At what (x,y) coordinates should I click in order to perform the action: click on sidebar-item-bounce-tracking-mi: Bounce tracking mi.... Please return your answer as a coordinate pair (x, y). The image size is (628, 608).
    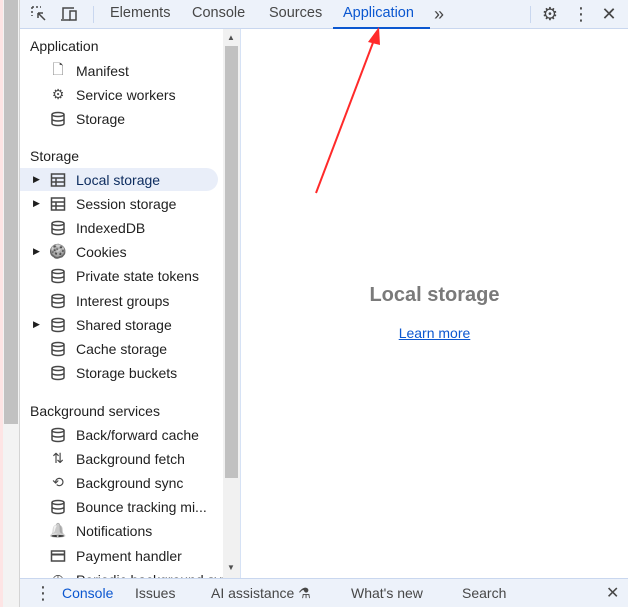
    Looking at the image, I should click on (119, 506).